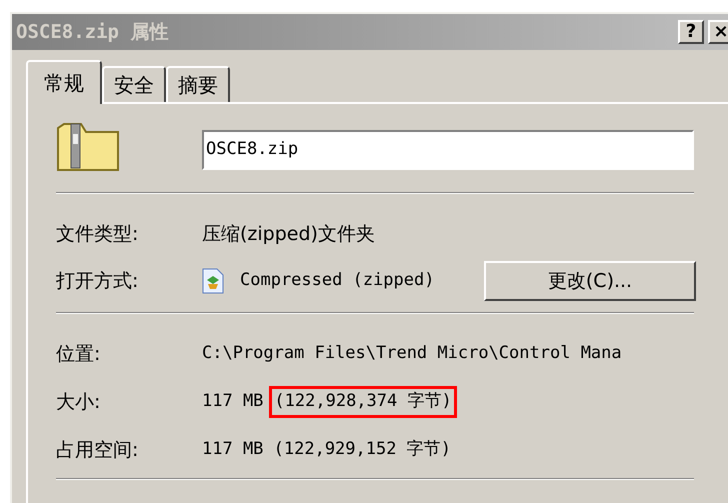 This screenshot has height=503, width=728. I want to click on field-label: 大小:, so click(79, 402).